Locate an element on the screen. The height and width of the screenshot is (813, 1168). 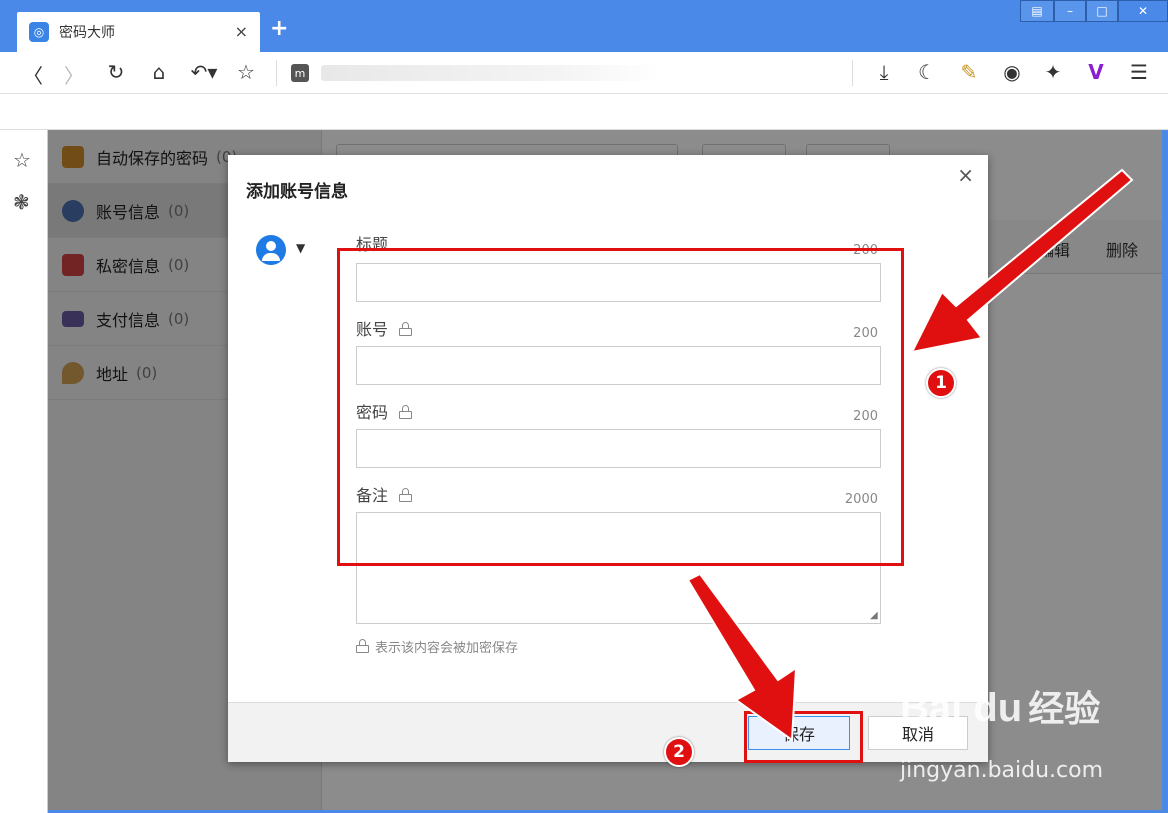
arrow-2-icon is located at coordinates (742, 657).